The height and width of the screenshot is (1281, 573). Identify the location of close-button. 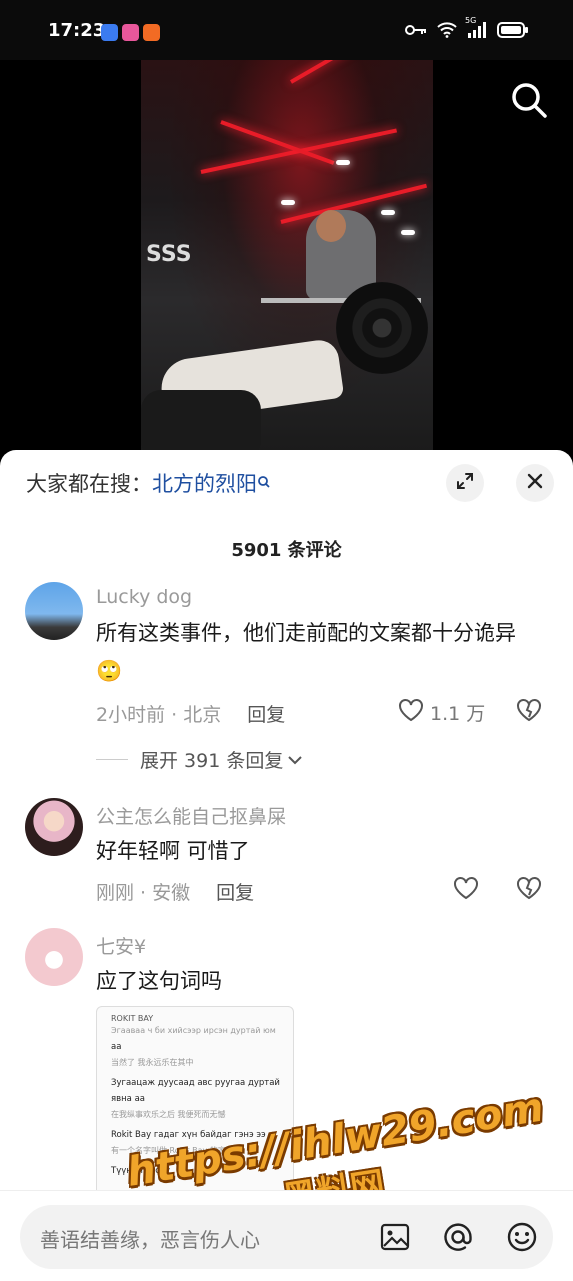
(535, 483).